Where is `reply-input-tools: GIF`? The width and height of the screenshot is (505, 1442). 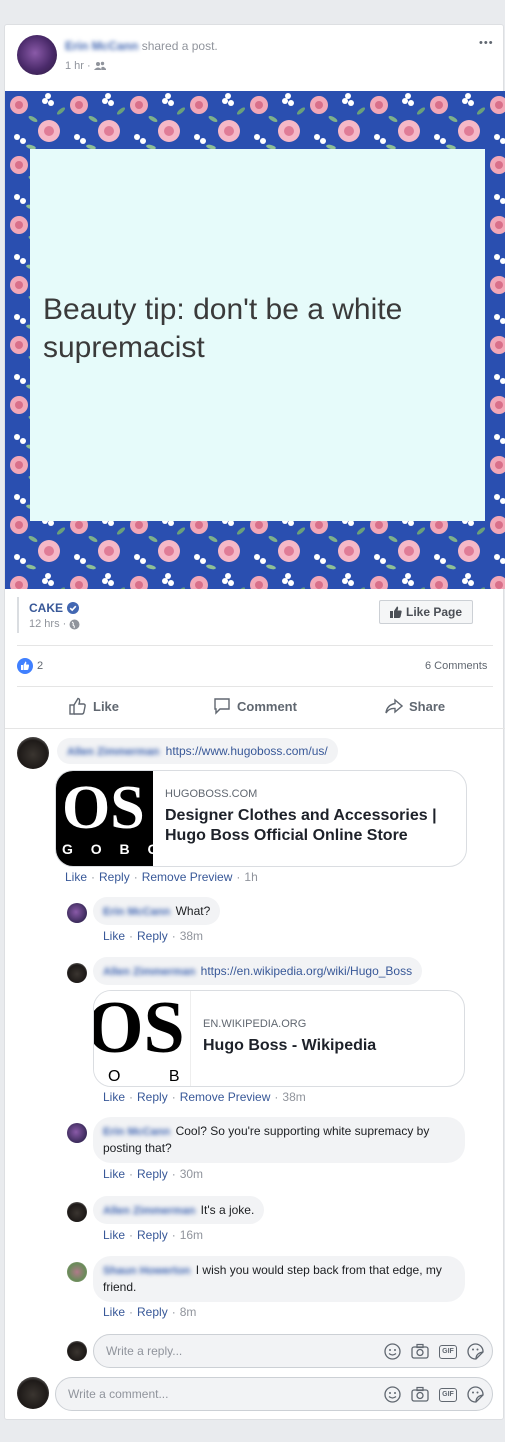 reply-input-tools: GIF is located at coordinates (430, 1351).